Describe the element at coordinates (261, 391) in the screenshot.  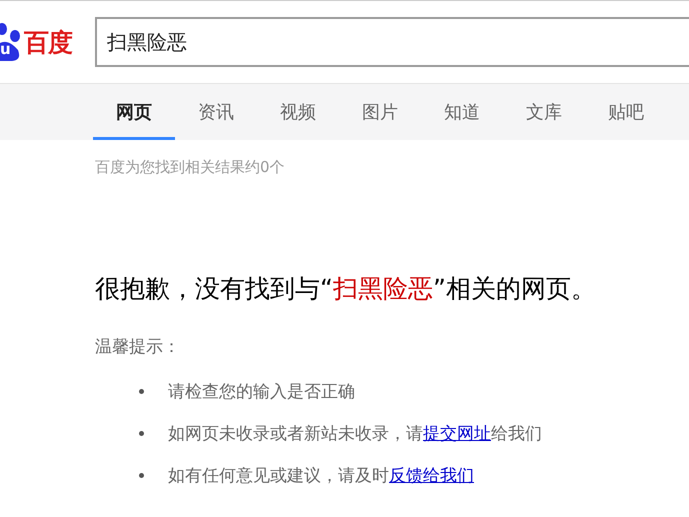
I see `tip-text: 请检查您的输入是否正确` at that location.